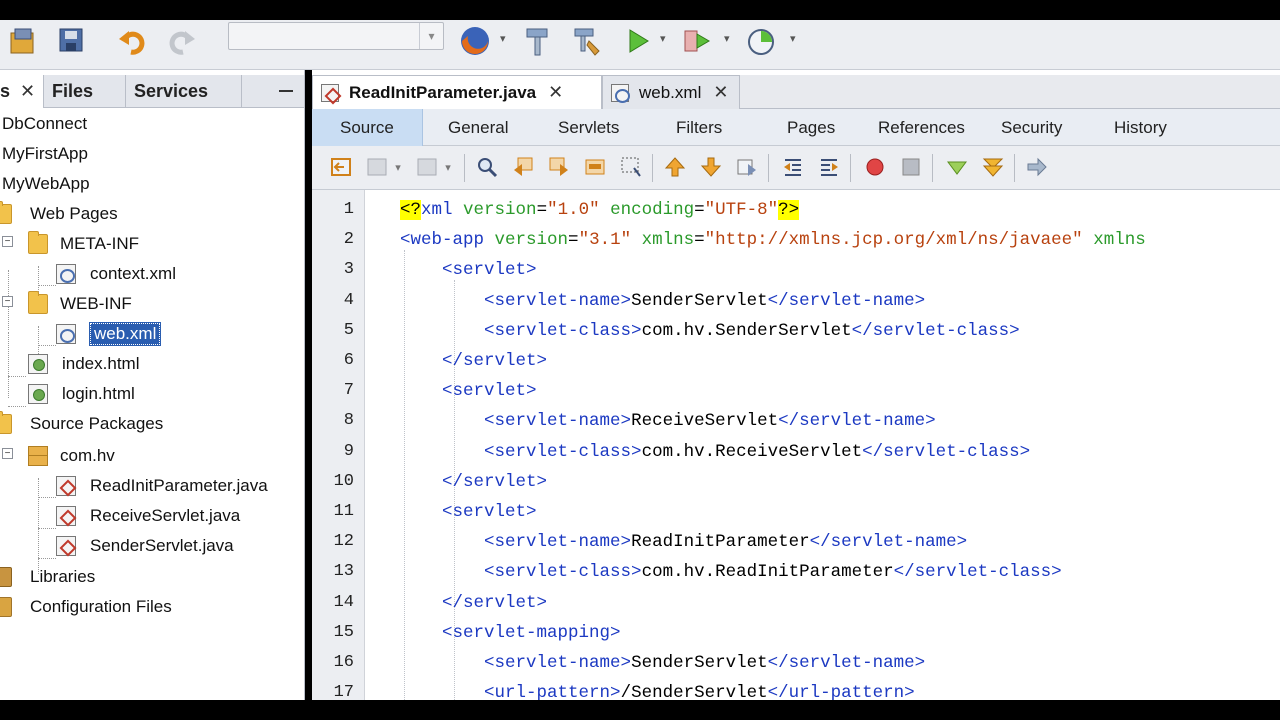 This screenshot has height=720, width=1280. Describe the element at coordinates (747, 167) in the screenshot. I see `toggle-bookmark-icon` at that location.